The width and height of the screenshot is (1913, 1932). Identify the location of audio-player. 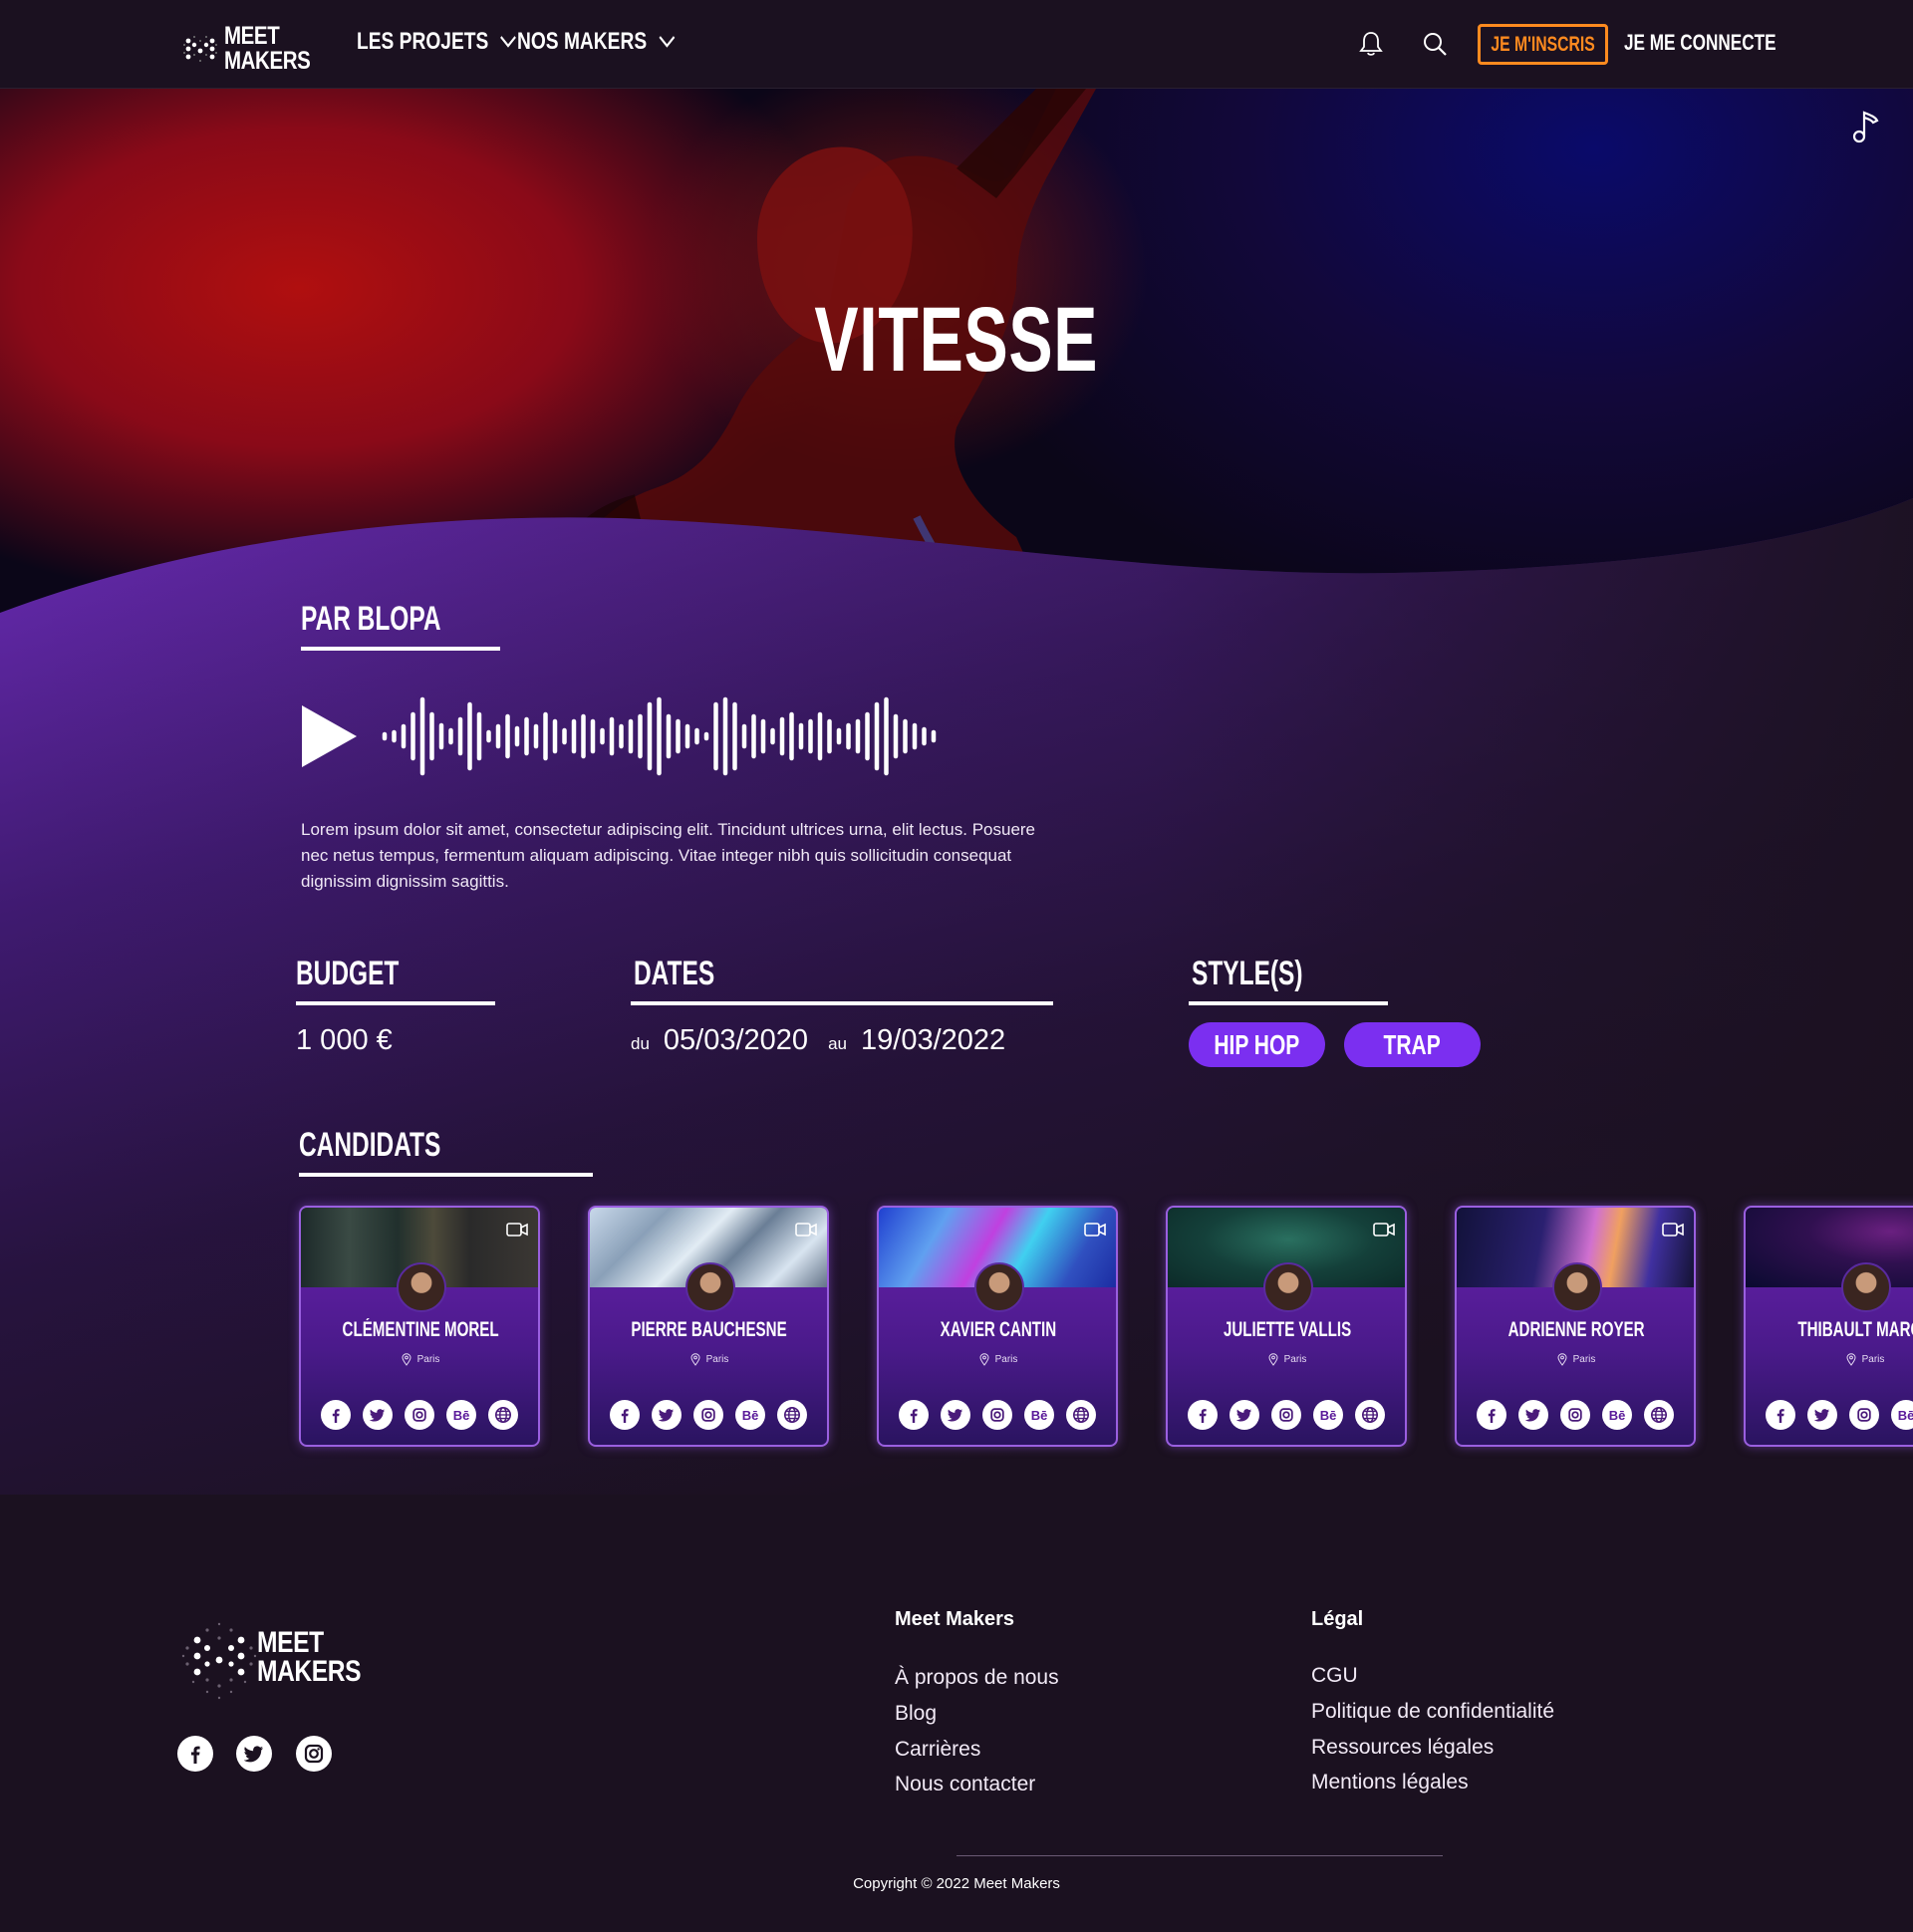
(682, 736).